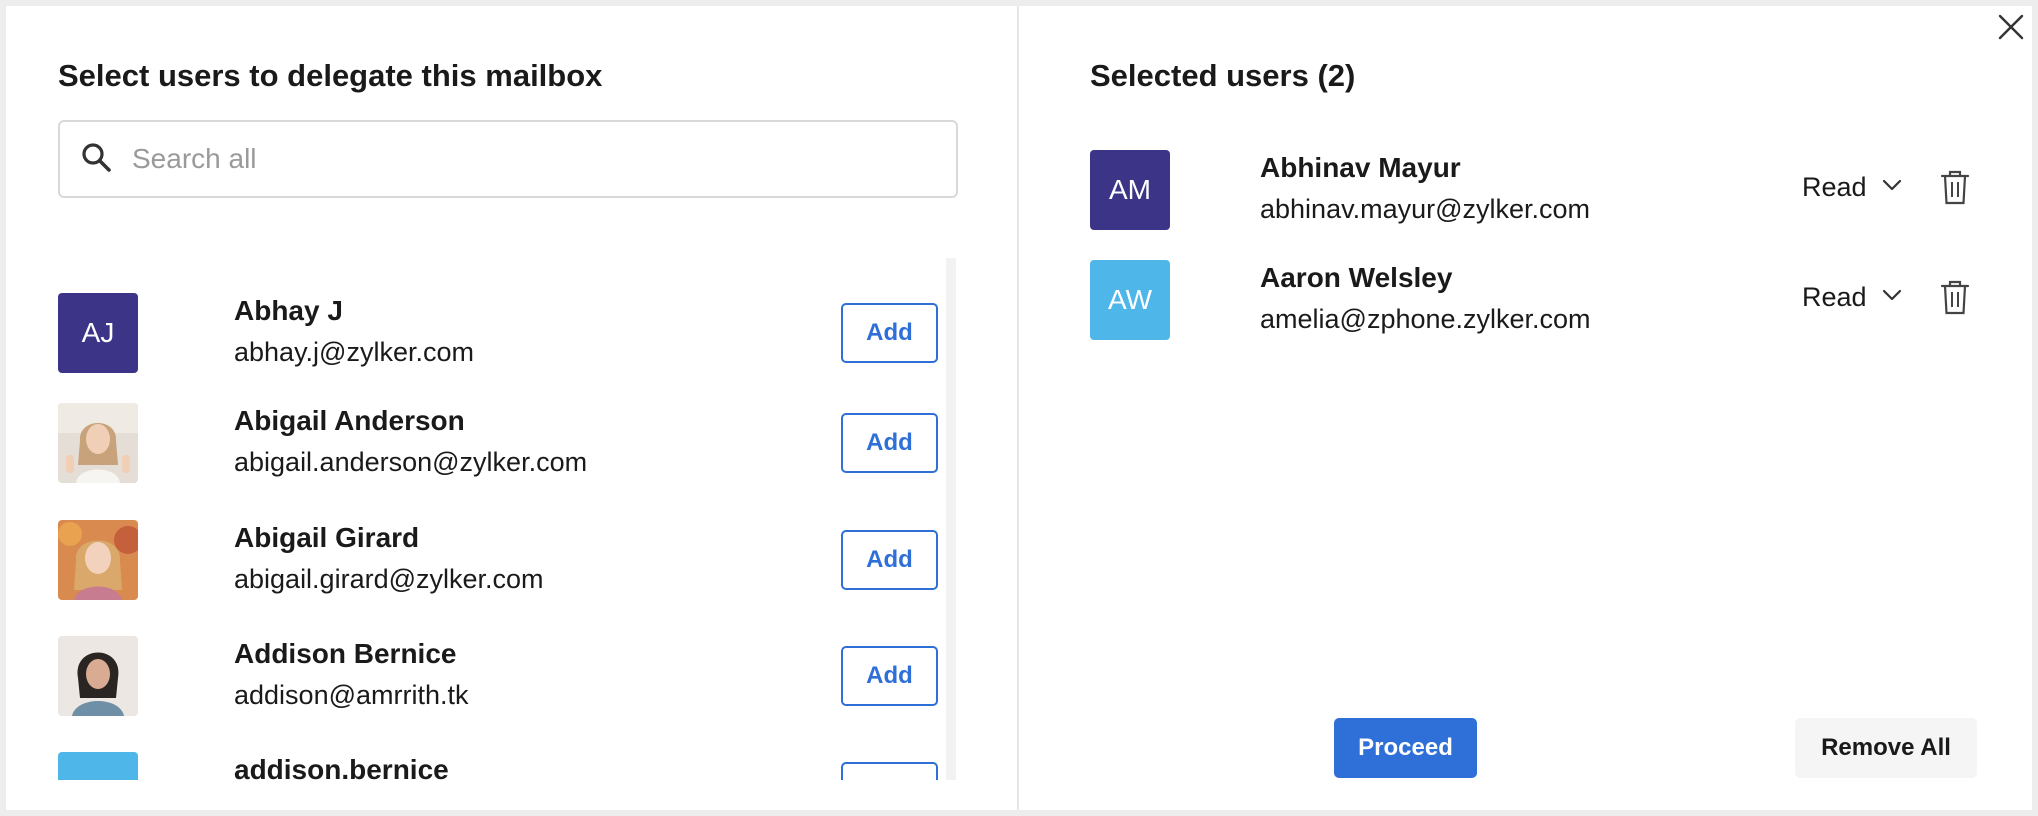 This screenshot has width=2038, height=816. Describe the element at coordinates (288, 310) in the screenshot. I see `user-name: Abhay J` at that location.